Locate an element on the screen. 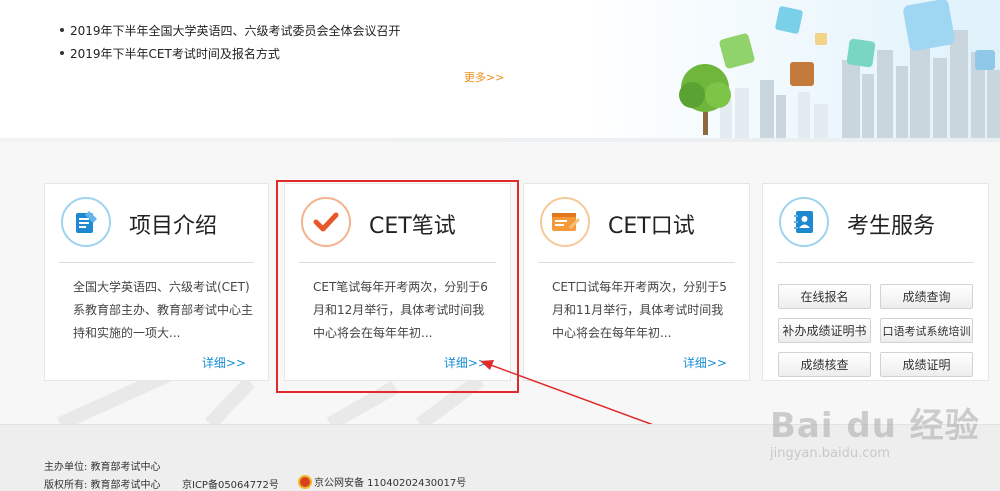 This screenshot has width=1000, height=491. score-verification-button: 成绩核查 is located at coordinates (824, 364).